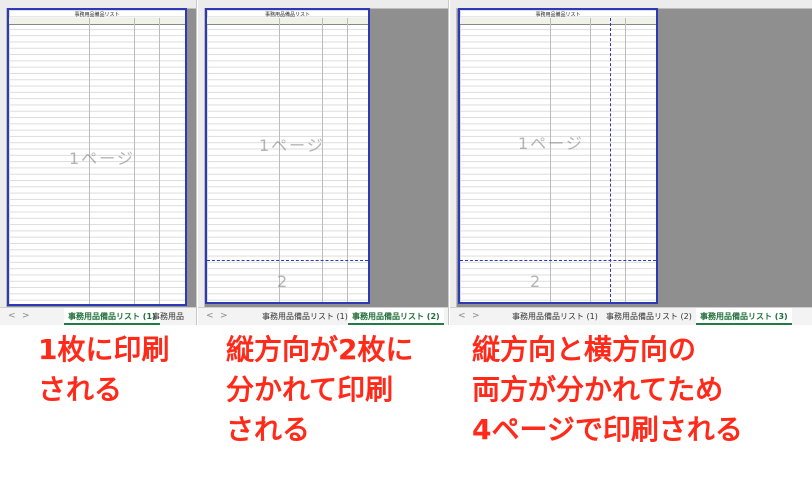  What do you see at coordinates (103, 370) in the screenshot?
I see `caption-1: 1枚に印刷 される` at bounding box center [103, 370].